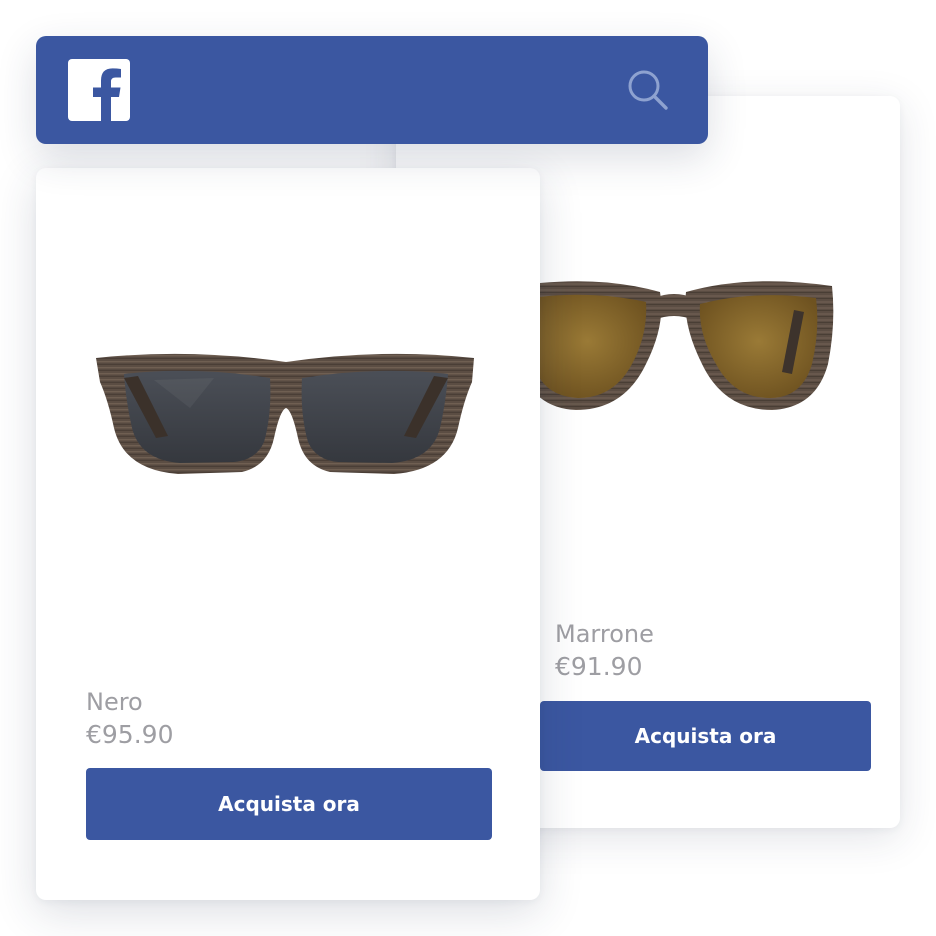  I want to click on facebook-logo-icon, so click(99, 90).